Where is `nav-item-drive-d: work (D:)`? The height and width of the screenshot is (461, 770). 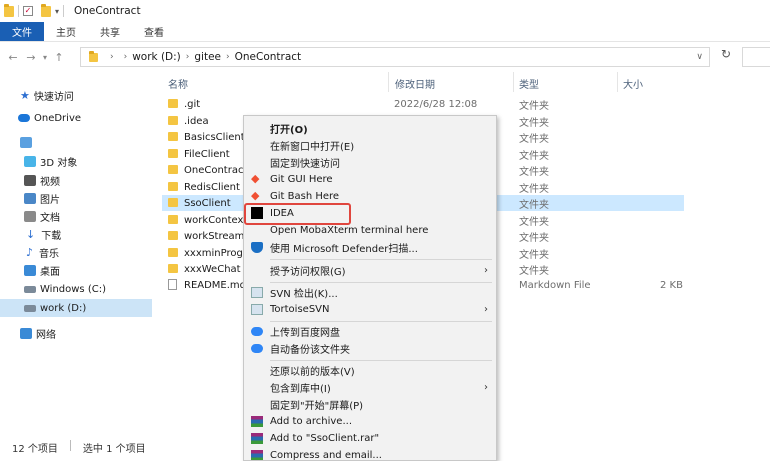 nav-item-drive-d: work (D:) is located at coordinates (76, 308).